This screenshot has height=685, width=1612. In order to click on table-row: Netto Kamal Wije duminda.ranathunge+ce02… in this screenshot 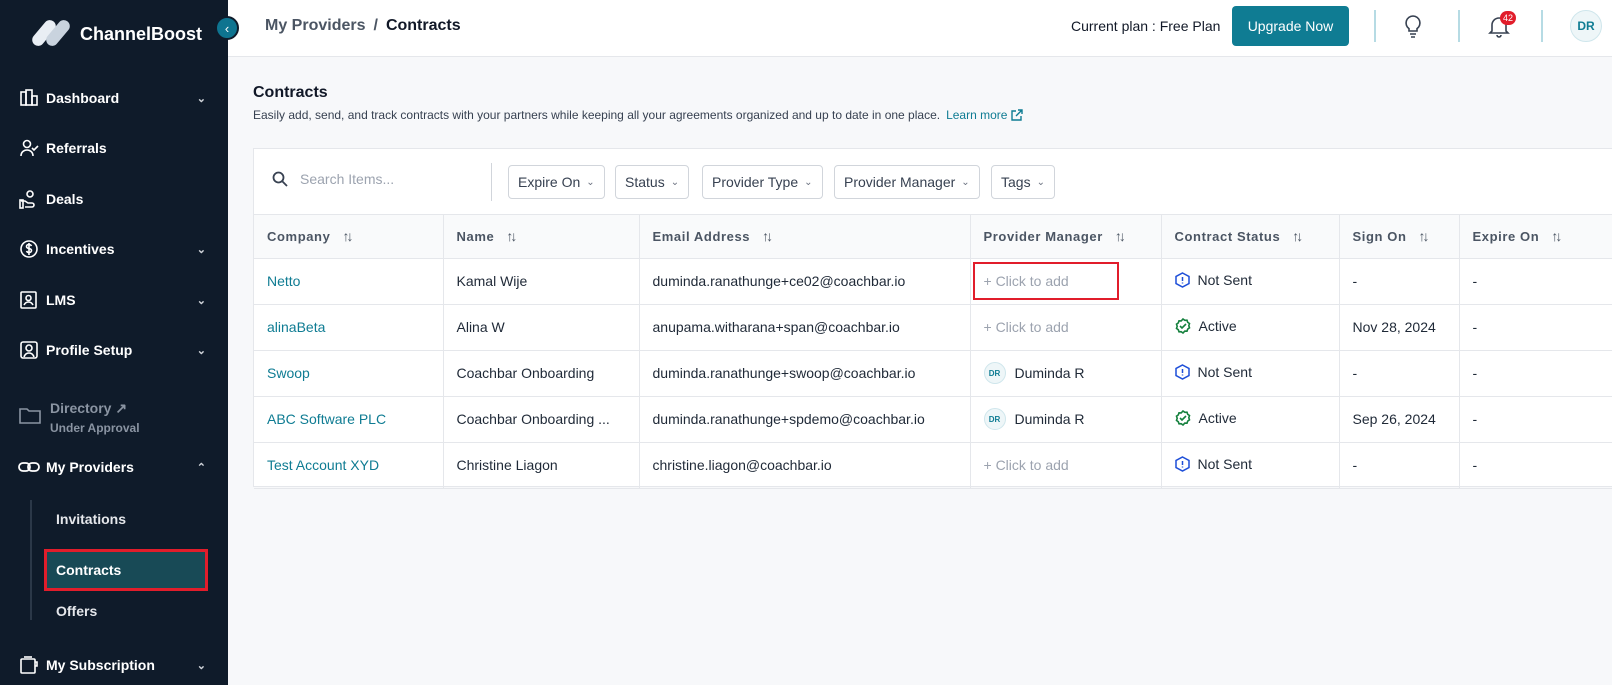, I will do `click(933, 281)`.